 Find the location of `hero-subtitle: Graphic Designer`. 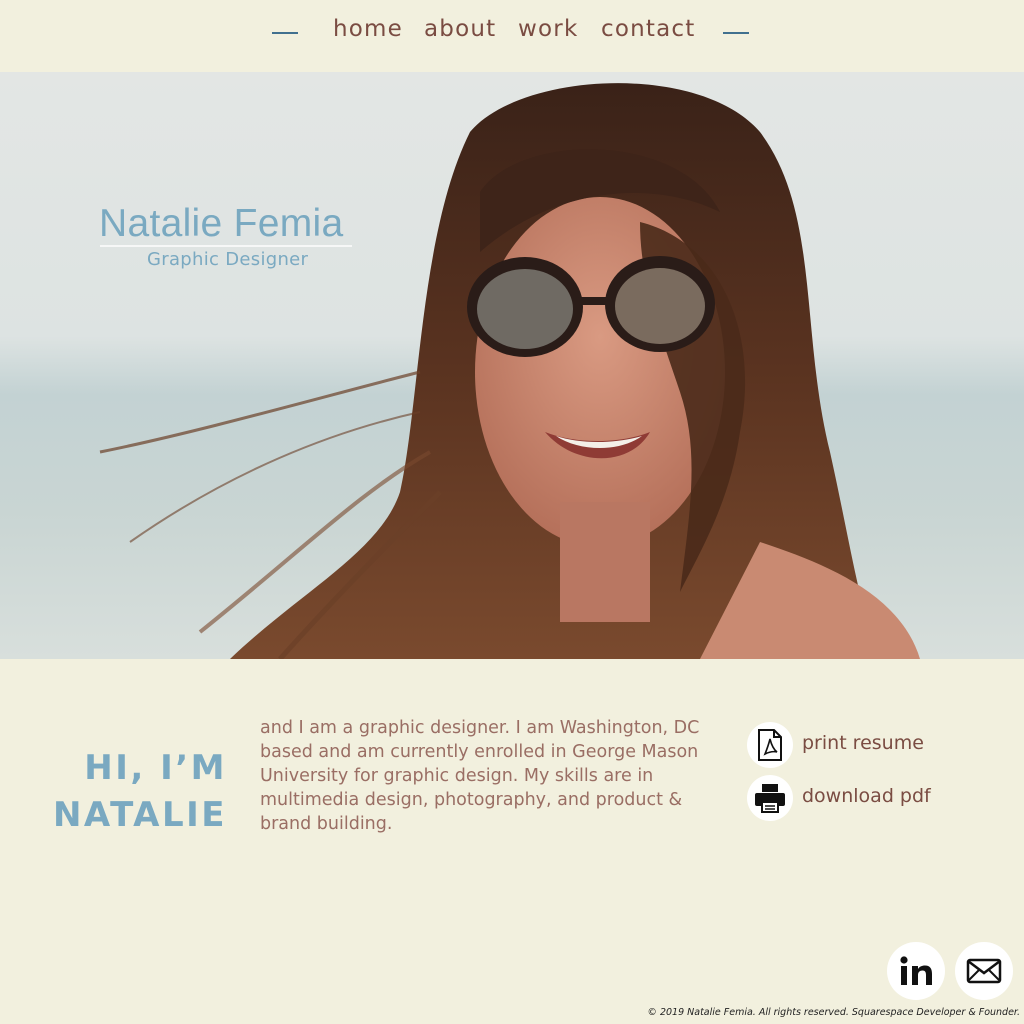

hero-subtitle: Graphic Designer is located at coordinates (228, 259).